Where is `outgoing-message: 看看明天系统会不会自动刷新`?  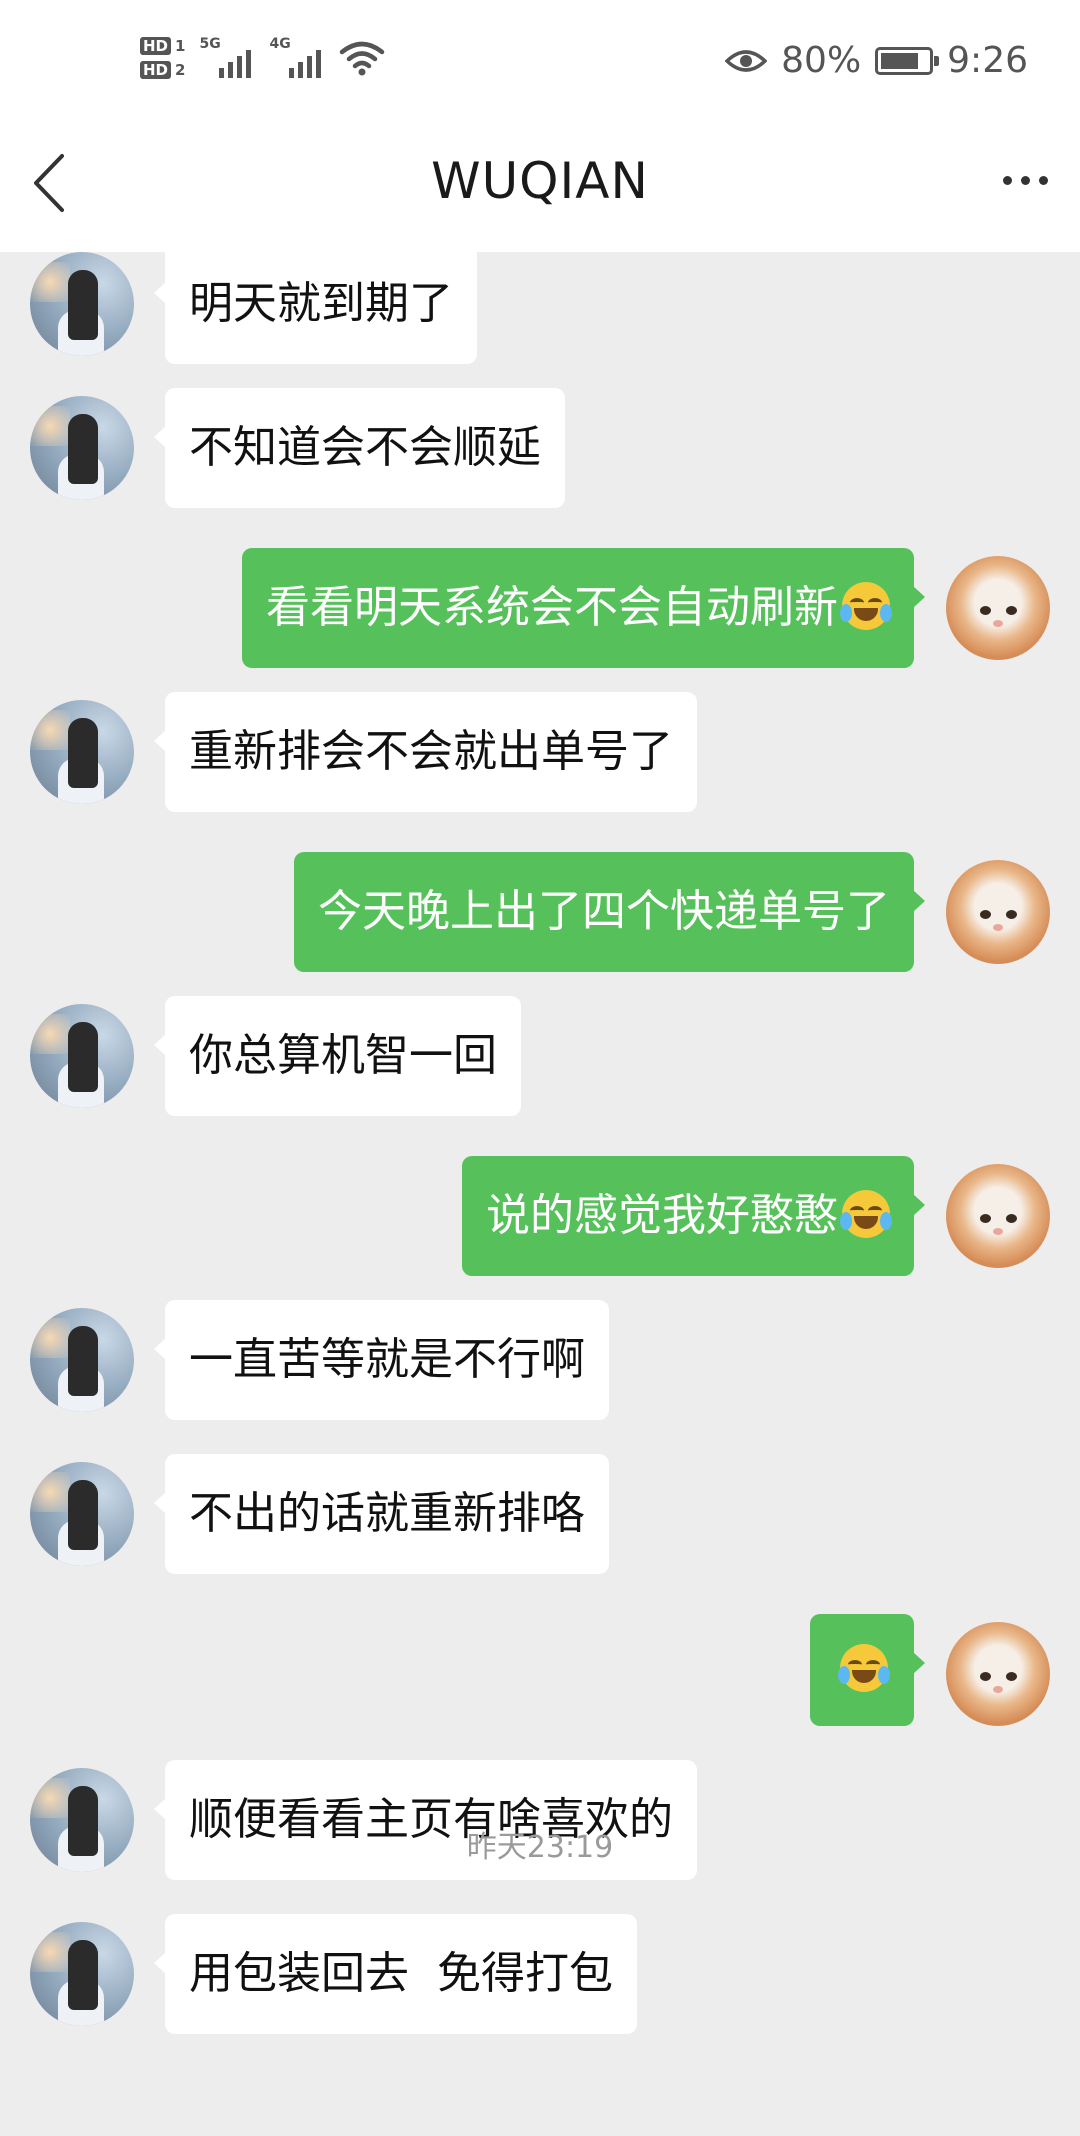 outgoing-message: 看看明天系统会不会自动刷新 is located at coordinates (540, 608).